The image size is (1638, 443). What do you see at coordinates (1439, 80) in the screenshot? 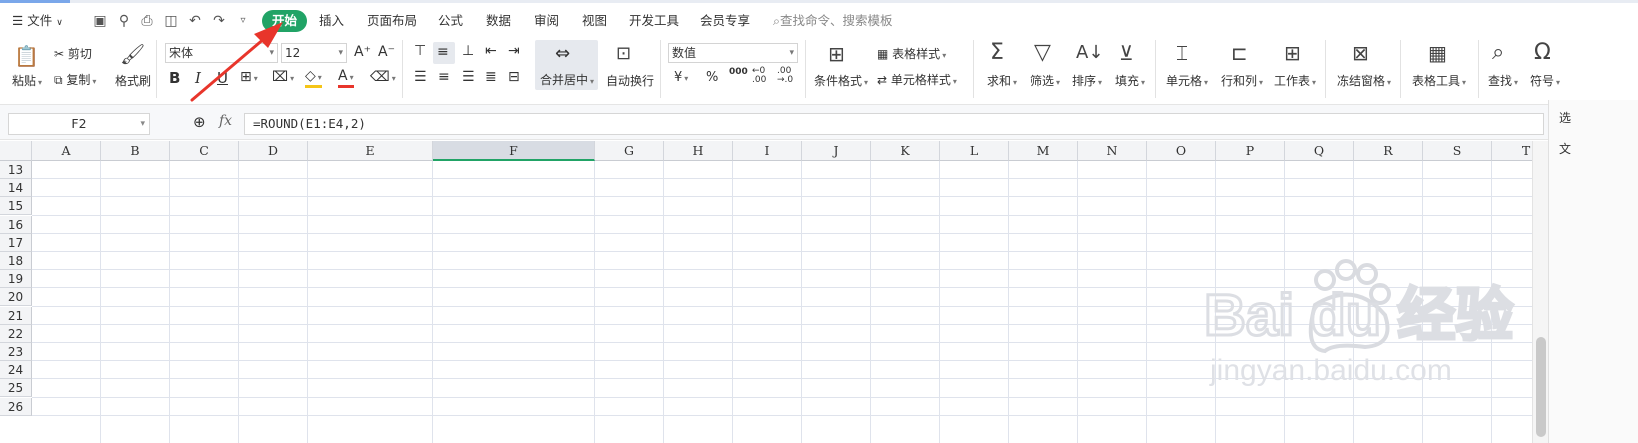
I see `table-tools-button: 表格工具 ▾` at bounding box center [1439, 80].